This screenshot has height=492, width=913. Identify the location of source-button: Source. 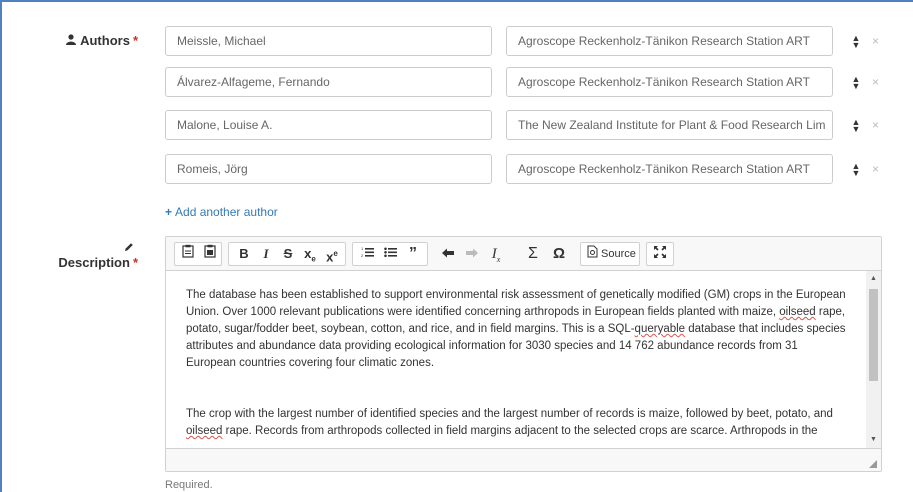
(610, 254).